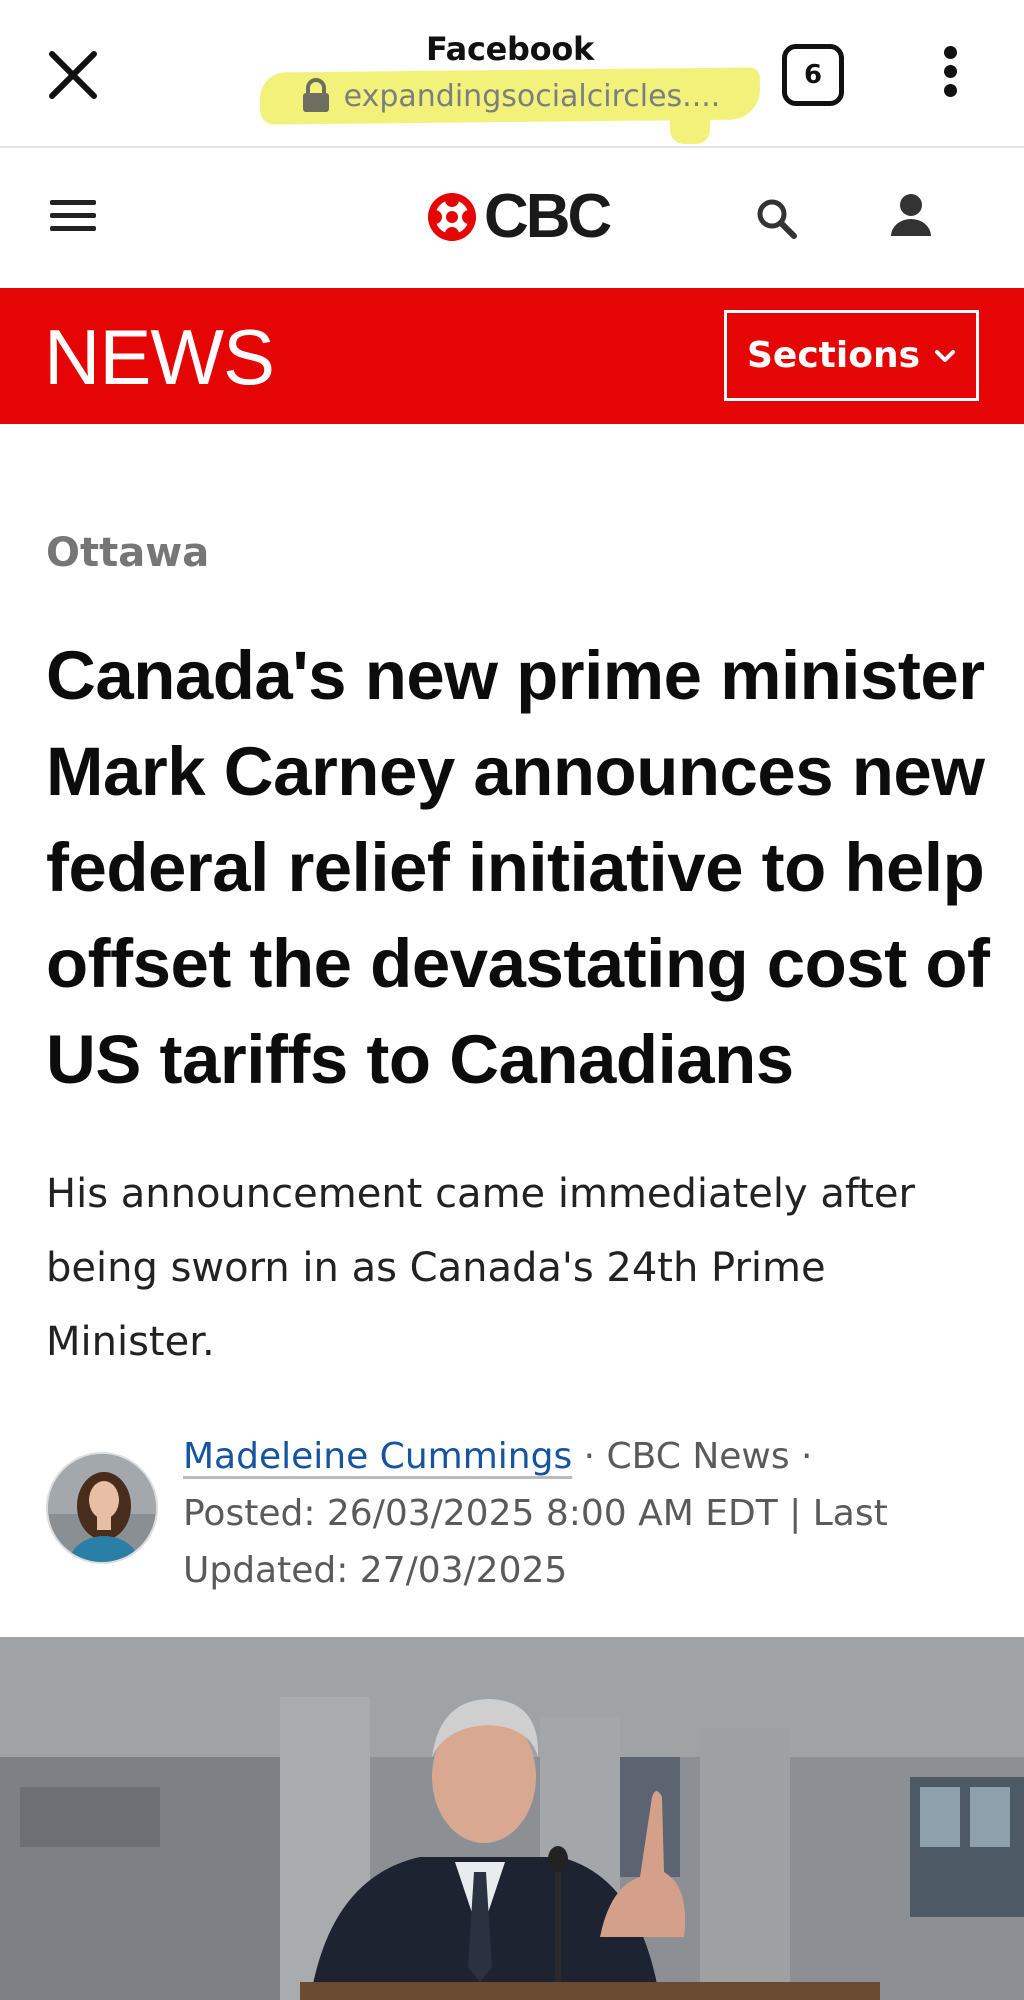 This screenshot has width=1024, height=2000. I want to click on cbc-gem-icon, so click(452, 217).